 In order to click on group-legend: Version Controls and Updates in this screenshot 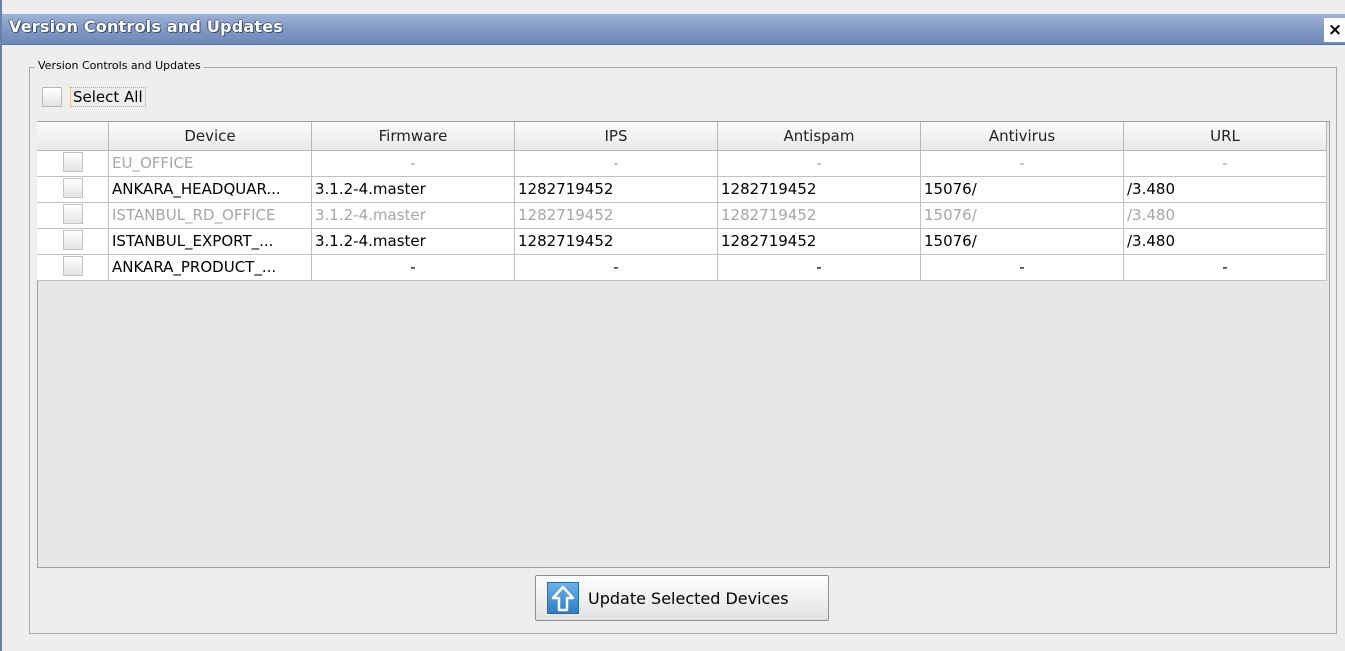, I will do `click(119, 65)`.